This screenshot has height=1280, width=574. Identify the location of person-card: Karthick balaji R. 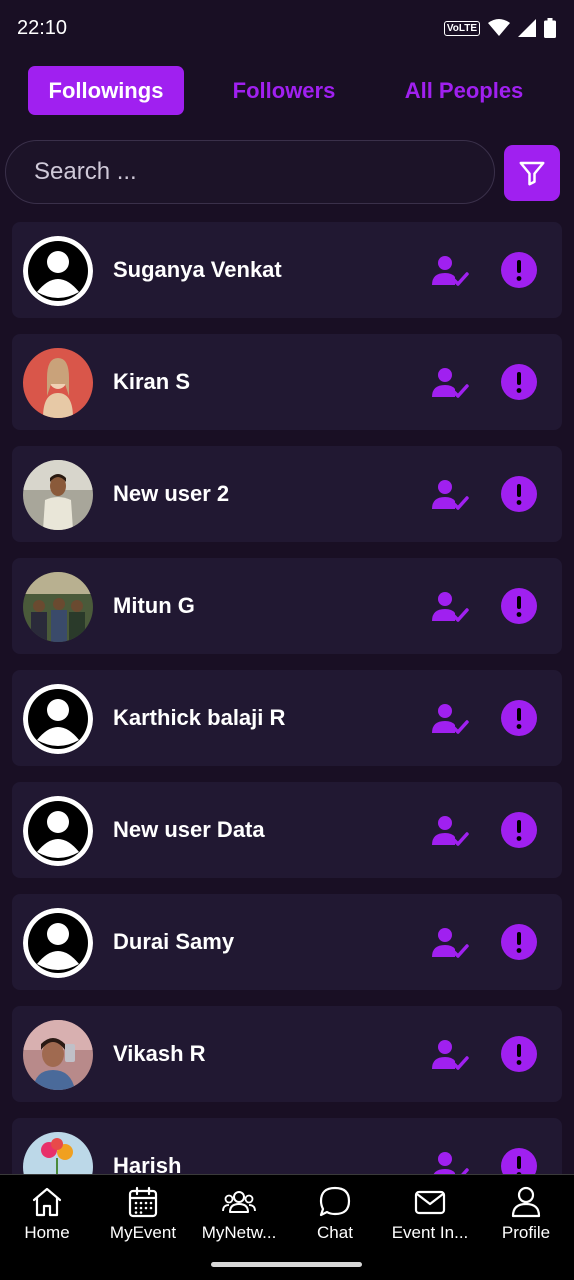
(287, 718).